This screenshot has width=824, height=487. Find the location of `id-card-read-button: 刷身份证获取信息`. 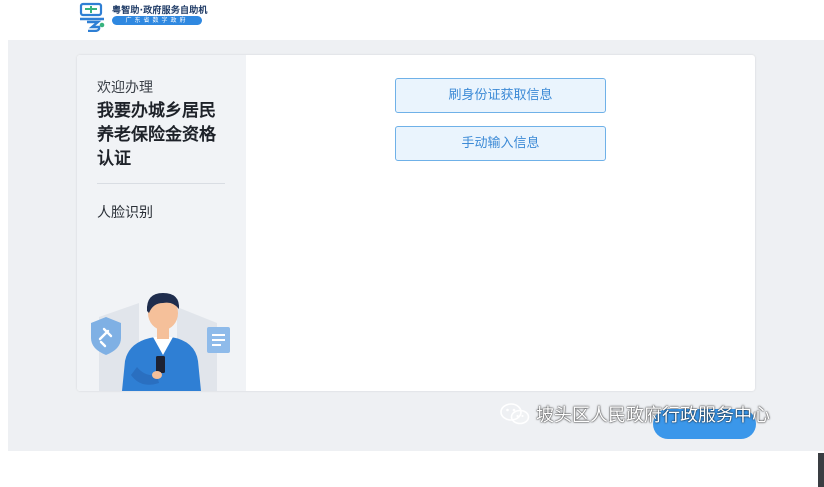

id-card-read-button: 刷身份证获取信息 is located at coordinates (500, 95).